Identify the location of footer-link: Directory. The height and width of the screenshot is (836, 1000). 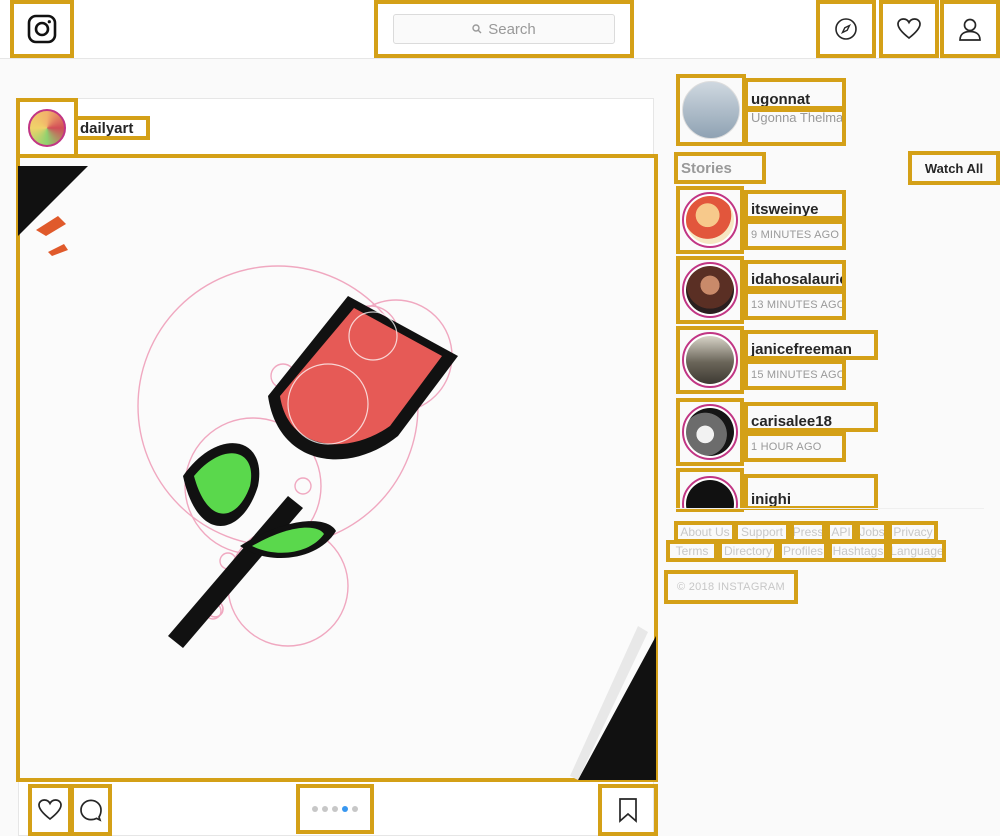
(748, 551).